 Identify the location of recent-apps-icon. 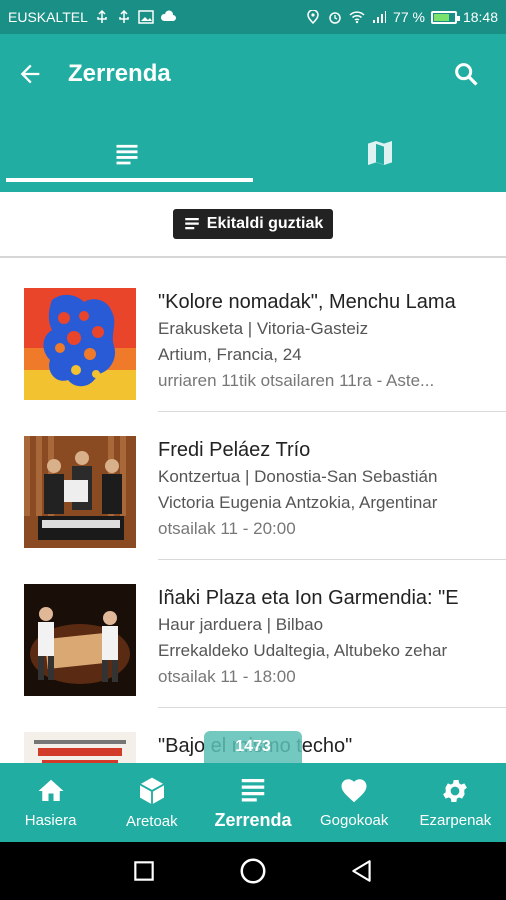
(144, 871).